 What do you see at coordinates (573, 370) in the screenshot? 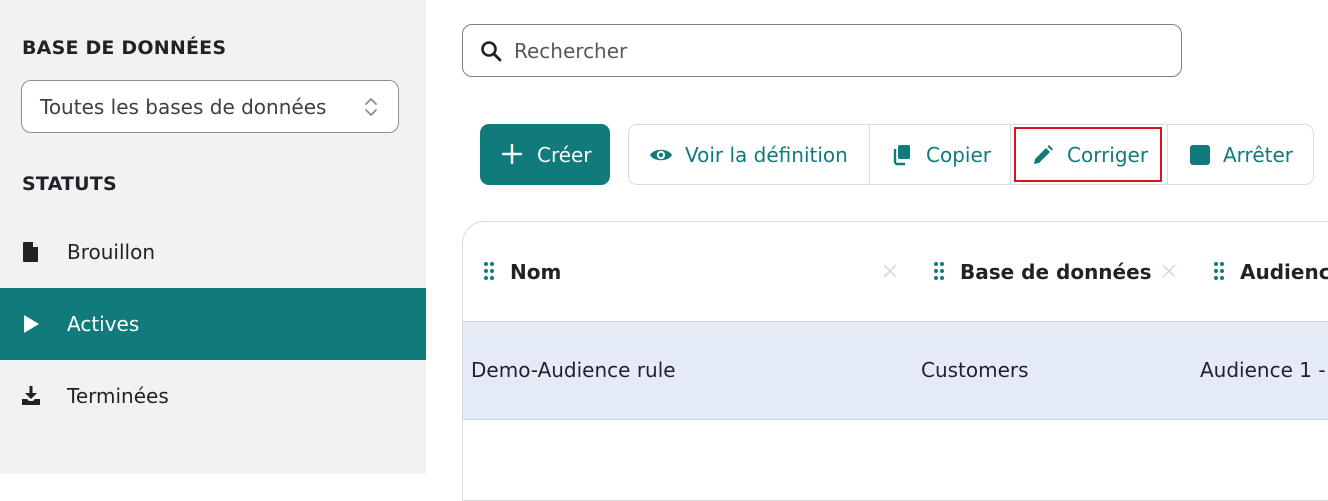
I see `cell-name: Demo-Audience rule` at bounding box center [573, 370].